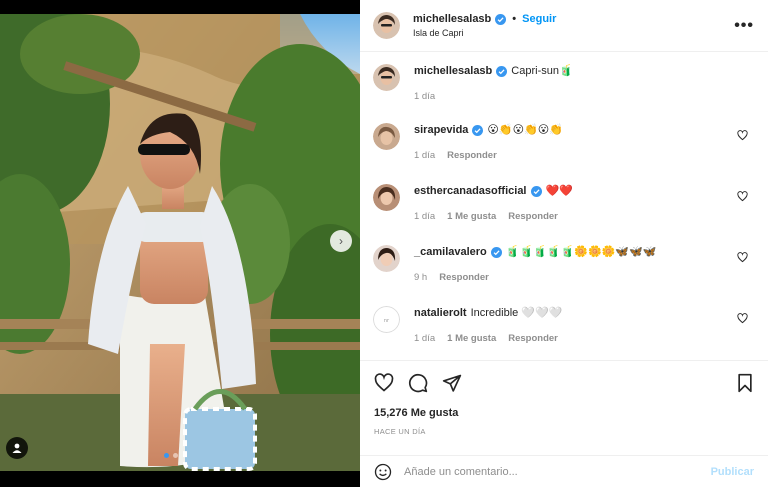 This screenshot has height=487, width=768. What do you see at coordinates (542, 71) in the screenshot?
I see `caption-text: Capri-sun🧃` at bounding box center [542, 71].